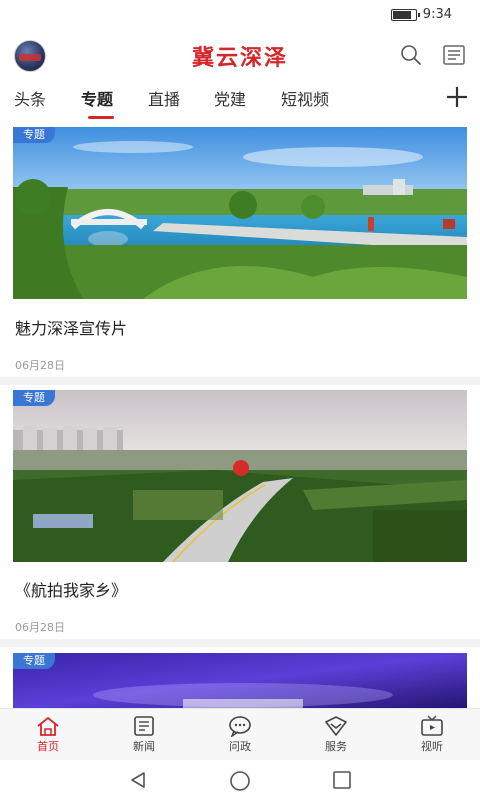  I want to click on chat-icon, so click(240, 726).